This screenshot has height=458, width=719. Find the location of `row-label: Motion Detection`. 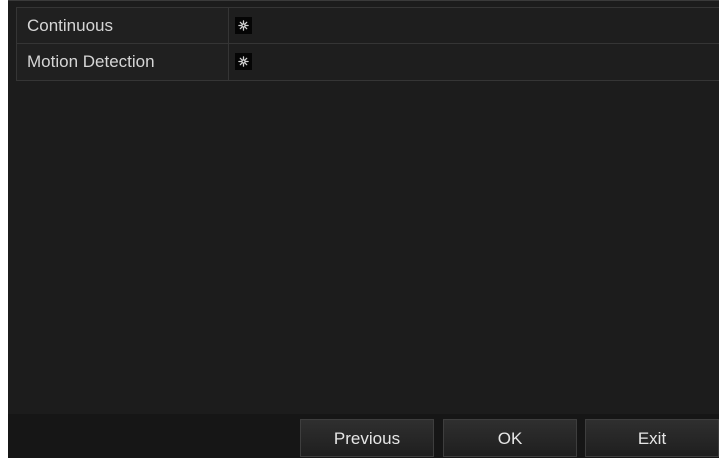

row-label: Motion Detection is located at coordinates (122, 62).